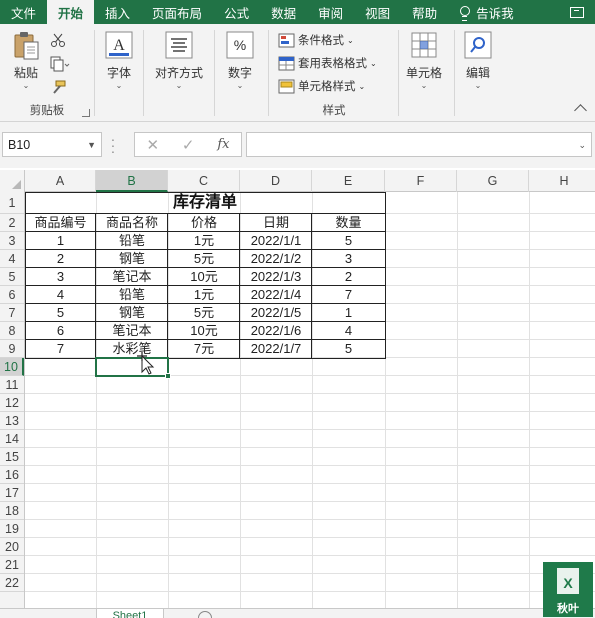 The width and height of the screenshot is (595, 618). What do you see at coordinates (12, 565) in the screenshot?
I see `row-header-21: 21` at bounding box center [12, 565].